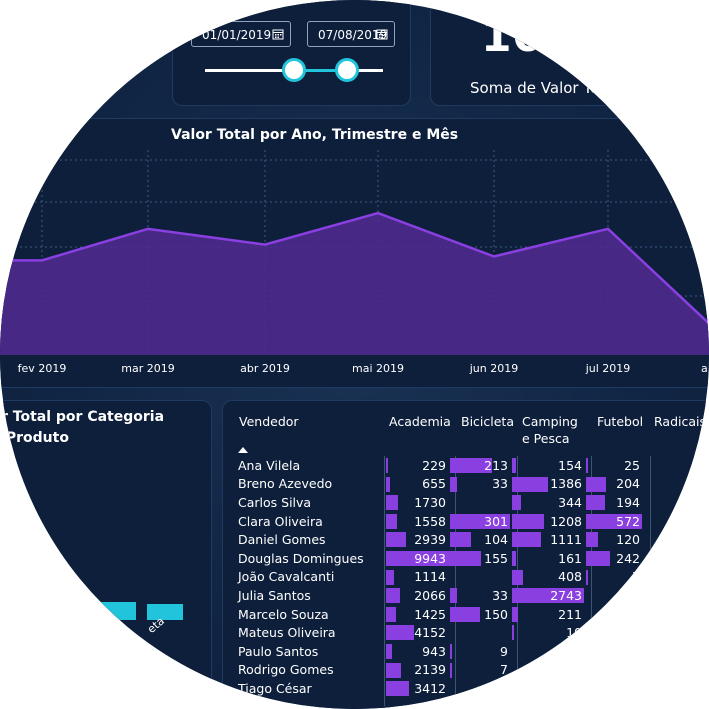 The width and height of the screenshot is (709, 709). Describe the element at coordinates (243, 450) in the screenshot. I see `sort-ascending-icon` at that location.